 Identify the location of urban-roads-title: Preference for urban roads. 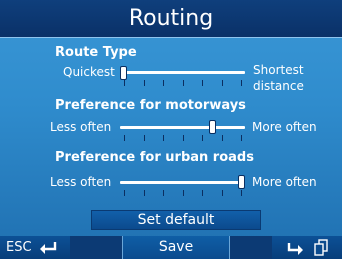
(154, 157).